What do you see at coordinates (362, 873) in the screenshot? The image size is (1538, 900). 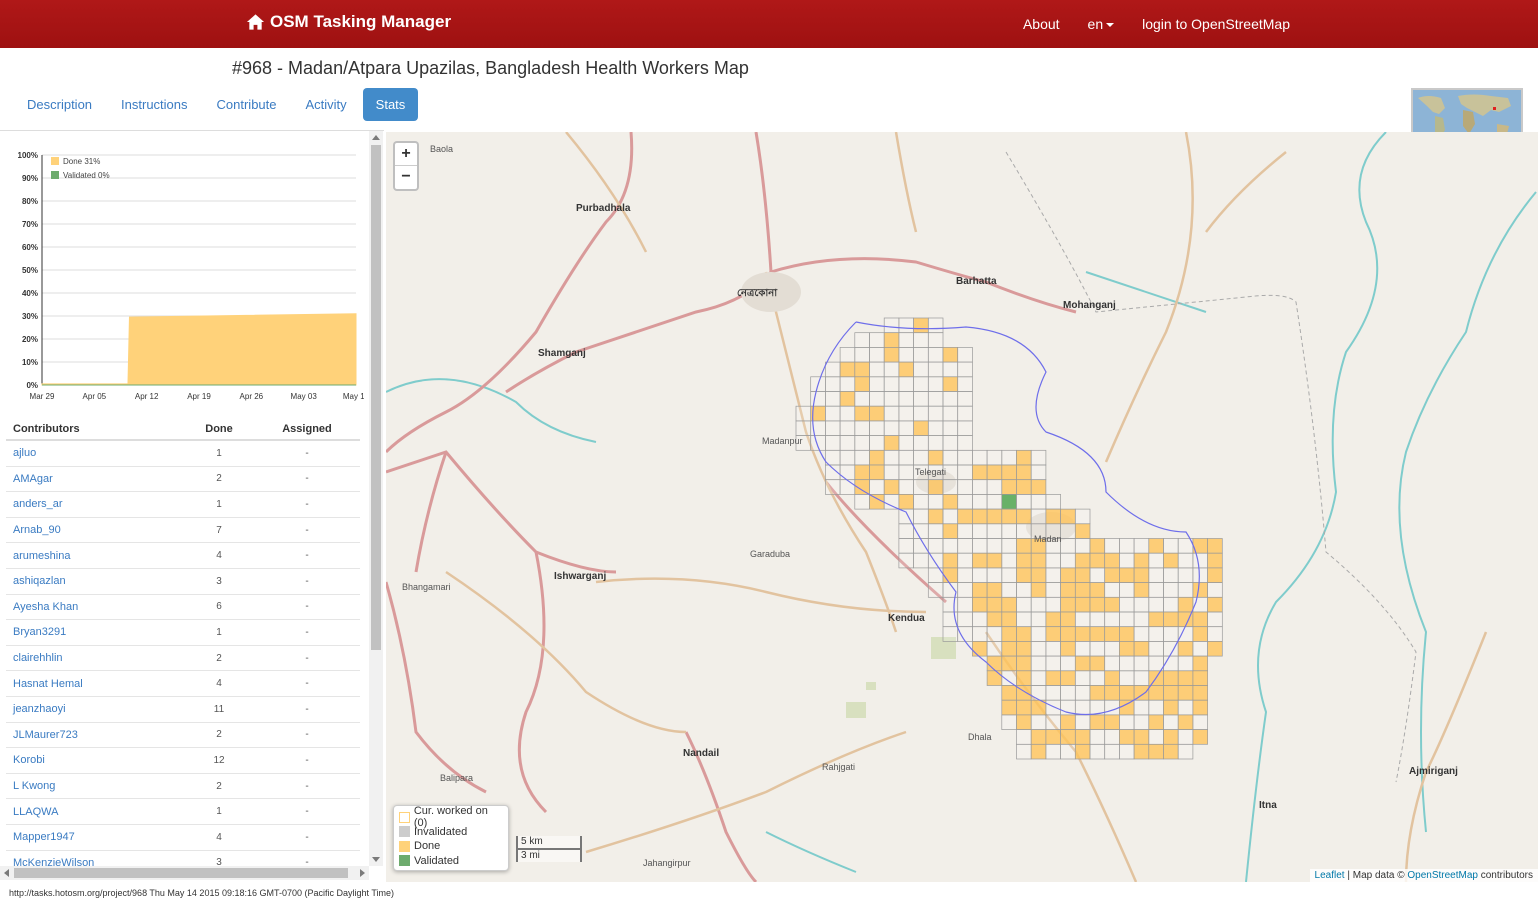 I see `scroll-right-icon` at bounding box center [362, 873].